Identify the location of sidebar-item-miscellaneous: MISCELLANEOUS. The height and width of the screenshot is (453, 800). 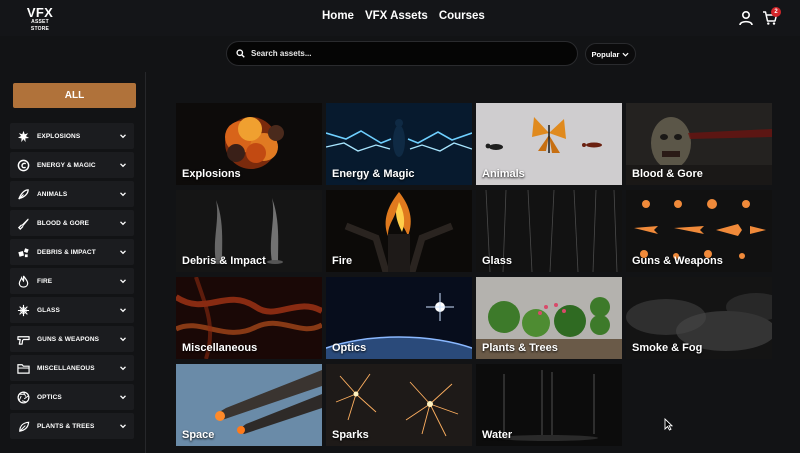
(72, 368).